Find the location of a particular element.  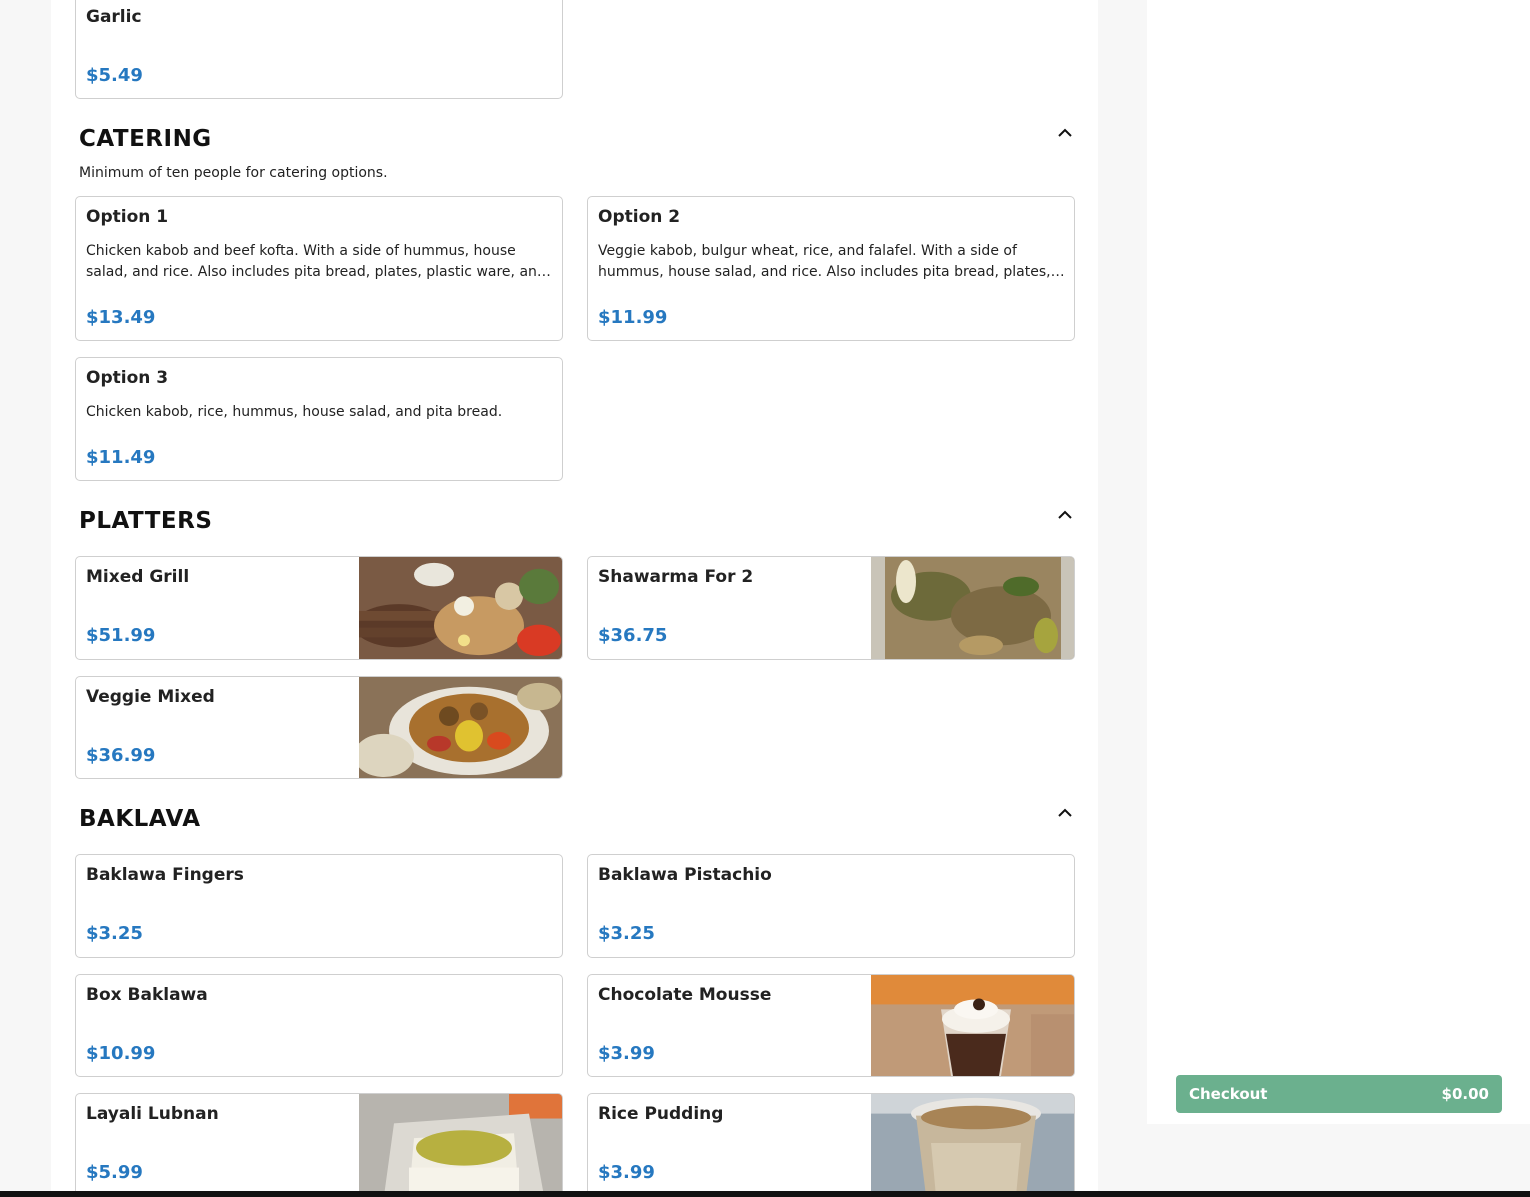

cart-total: $0.00 is located at coordinates (1465, 1094).